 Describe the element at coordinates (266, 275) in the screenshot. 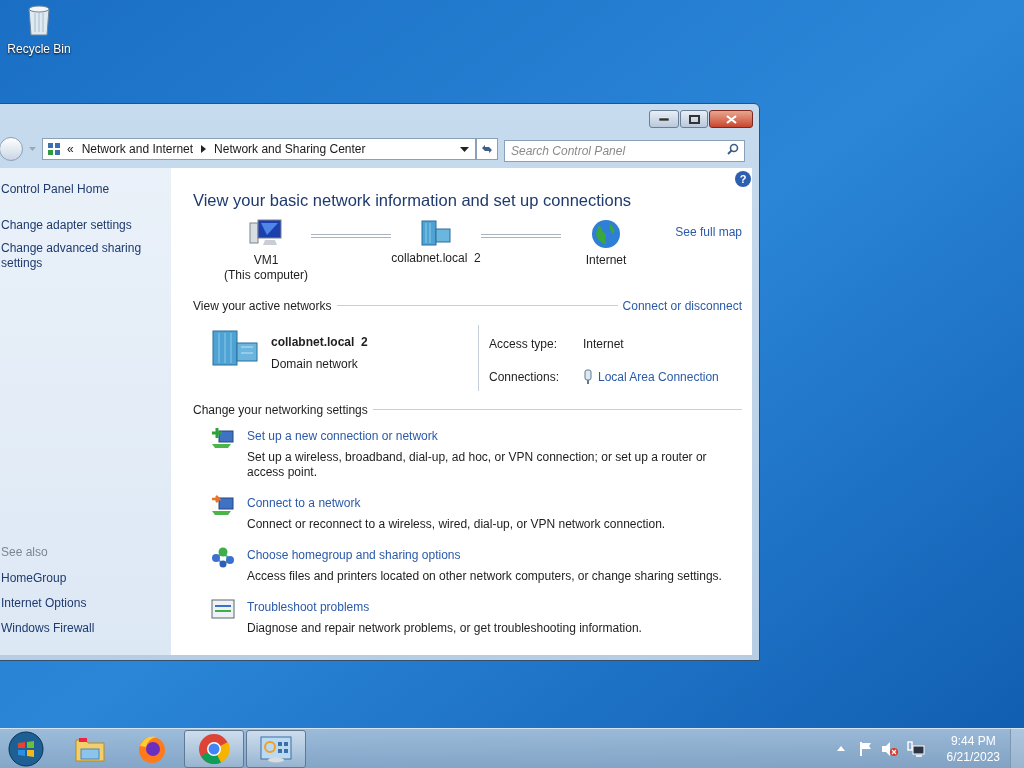

I see `node-sublabel: (This computer)` at that location.